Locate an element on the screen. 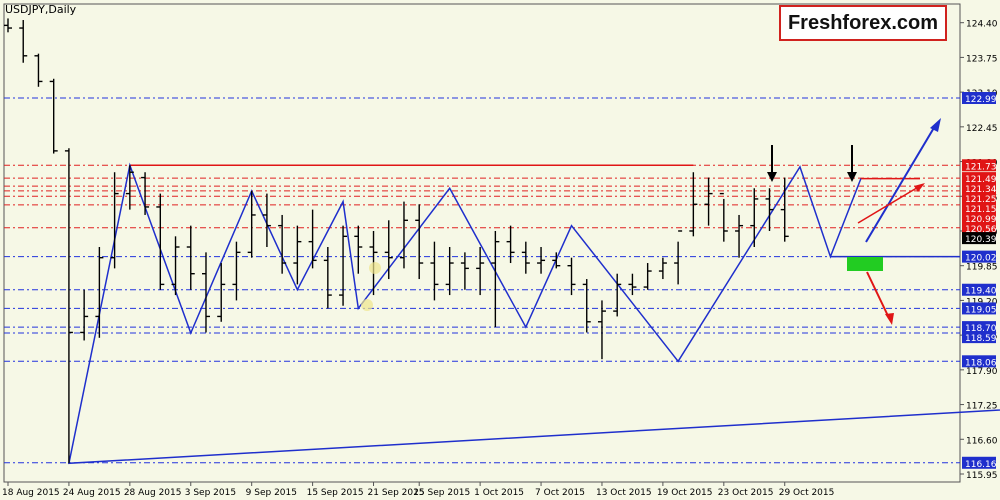 This screenshot has height=500, width=1000. x-tick-label: 24 Aug 2015 is located at coordinates (92, 493).